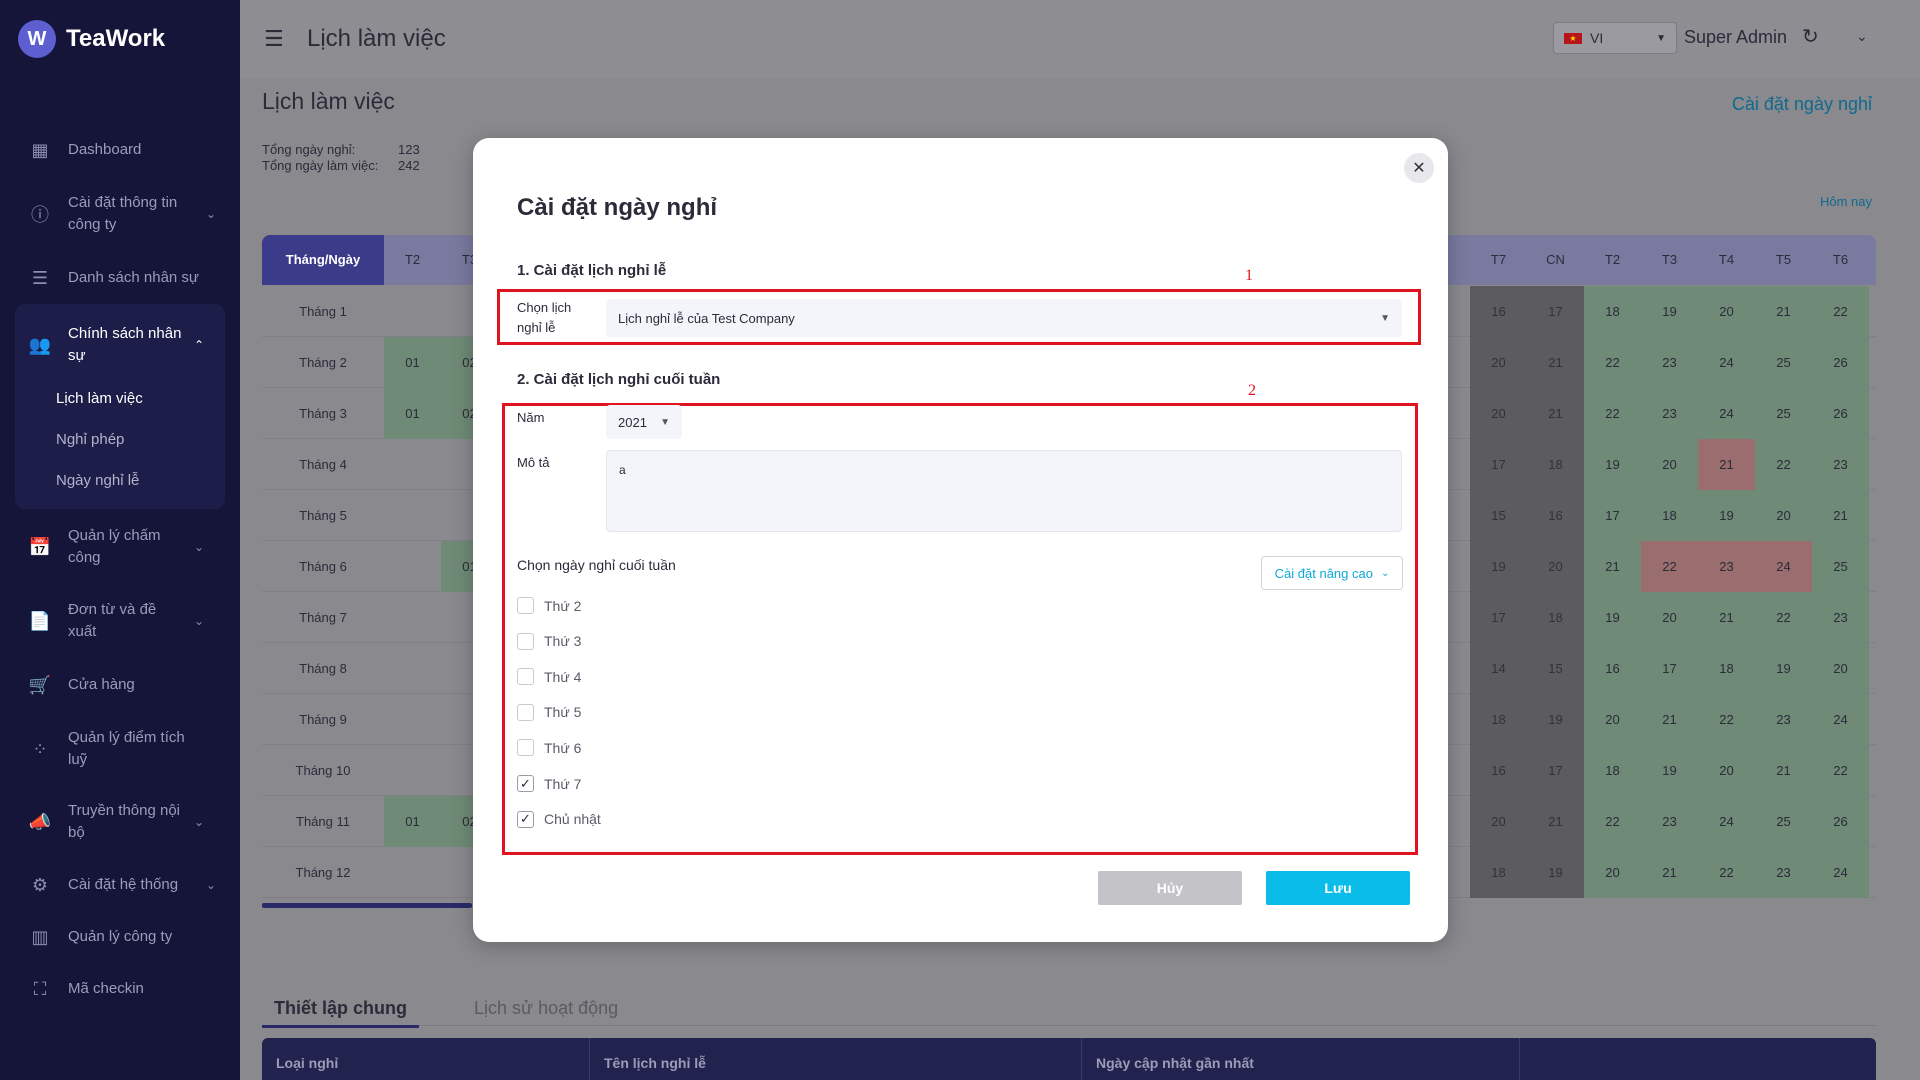 The width and height of the screenshot is (1920, 1080). Describe the element at coordinates (1170, 888) in the screenshot. I see `cancel-button: Hủy` at that location.